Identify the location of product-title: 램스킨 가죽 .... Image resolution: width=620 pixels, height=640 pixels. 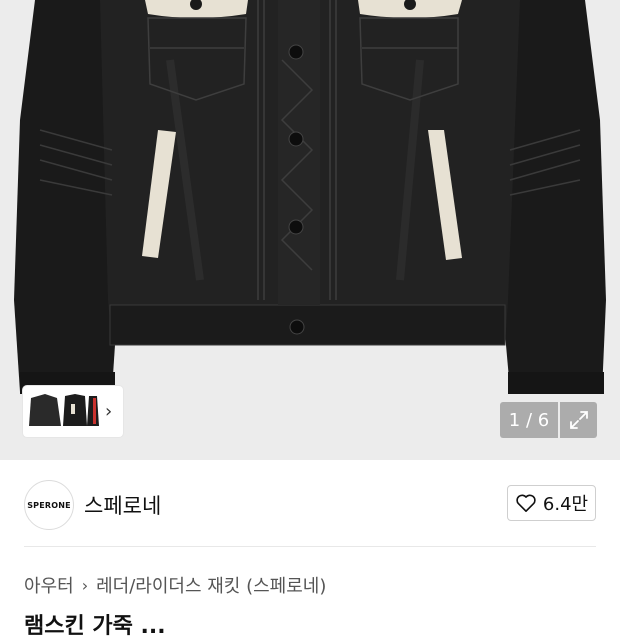
(95, 626).